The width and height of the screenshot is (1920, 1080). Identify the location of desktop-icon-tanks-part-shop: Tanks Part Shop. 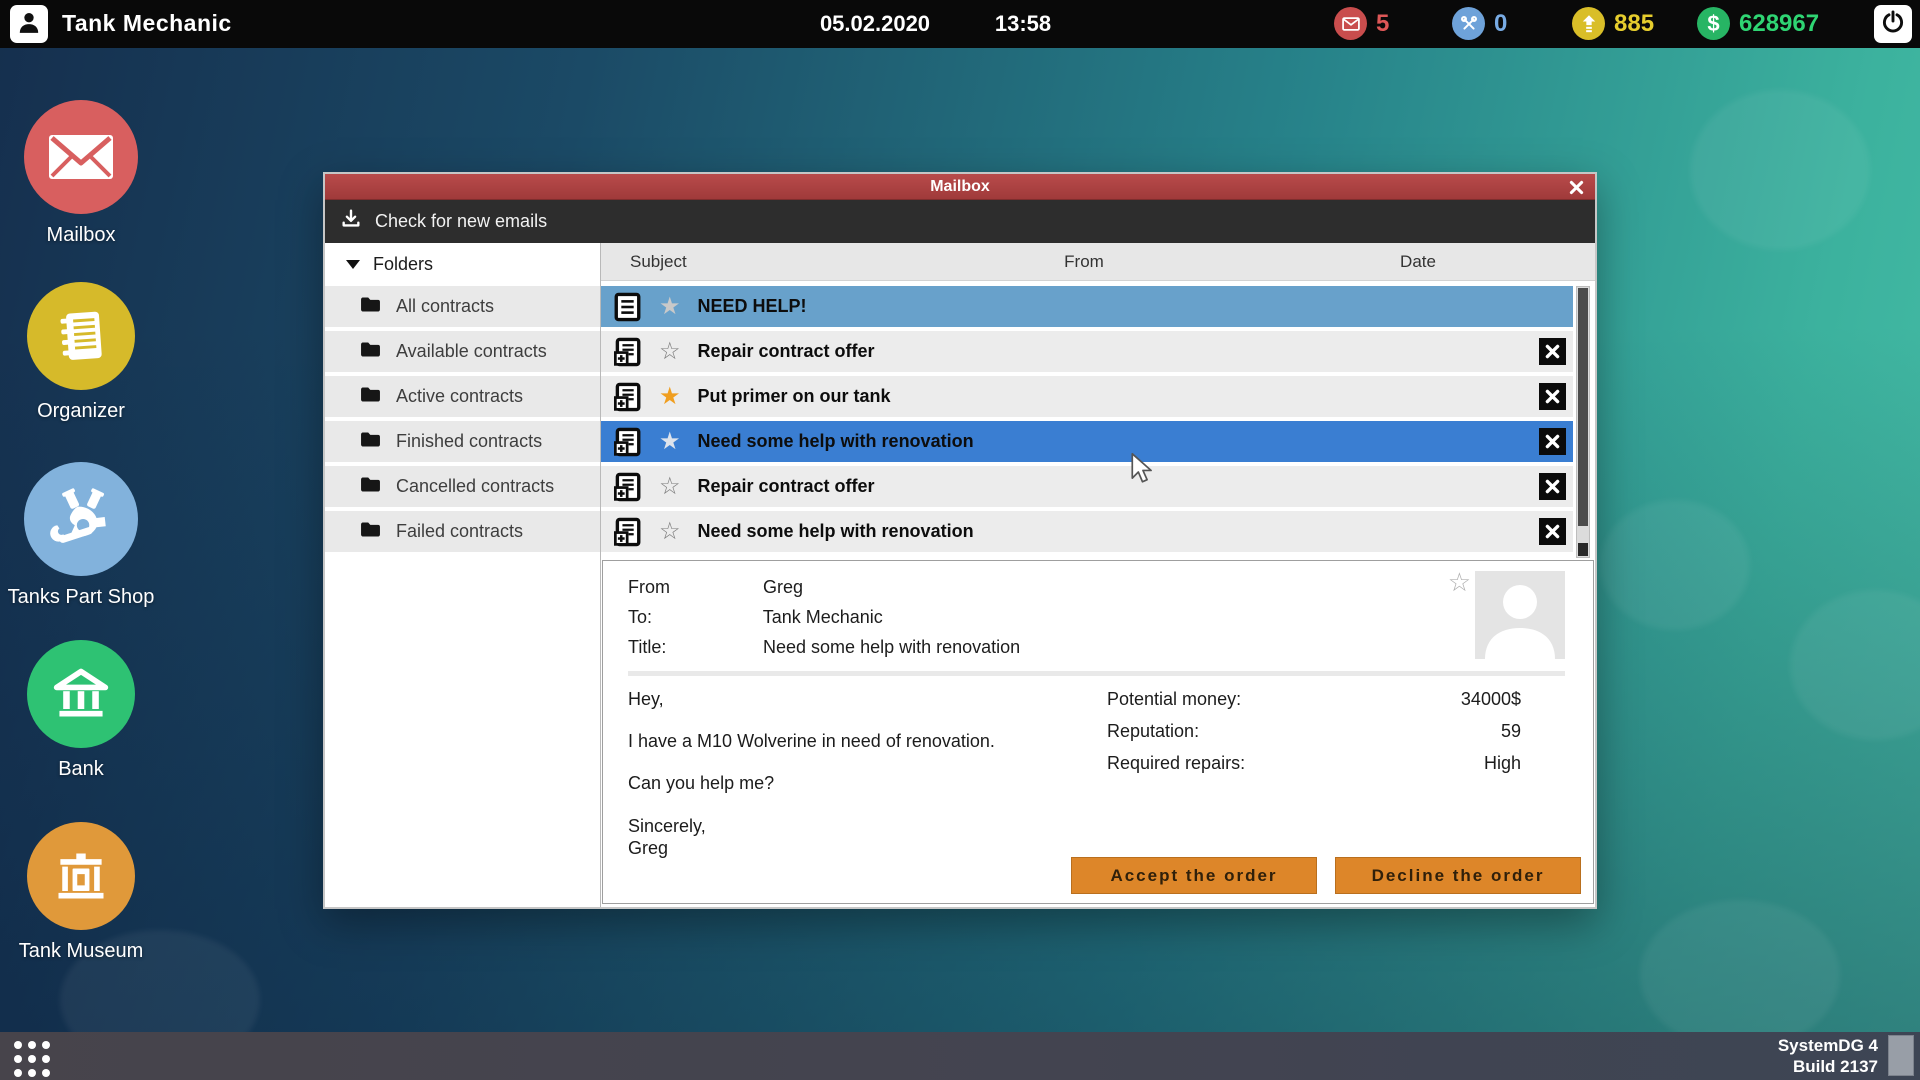
(88, 535).